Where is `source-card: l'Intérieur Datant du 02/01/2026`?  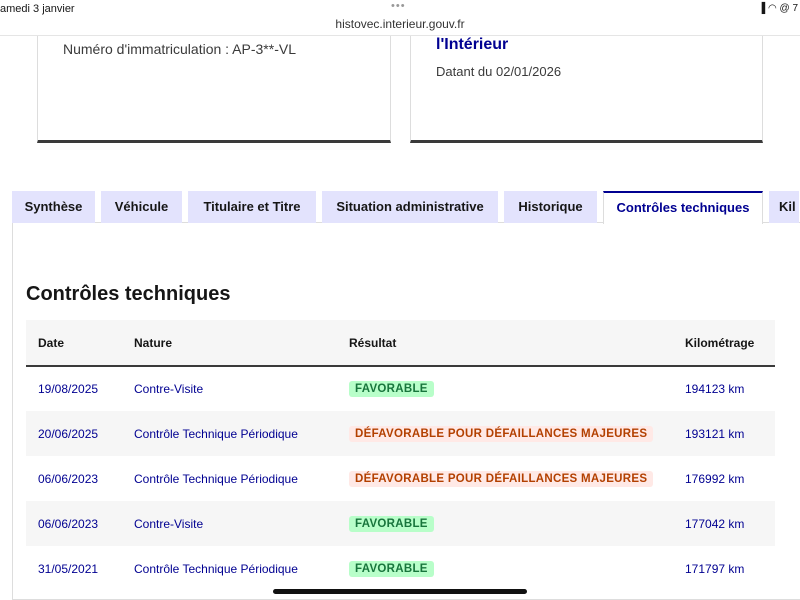
source-card: l'Intérieur Datant du 02/01/2026 is located at coordinates (586, 89).